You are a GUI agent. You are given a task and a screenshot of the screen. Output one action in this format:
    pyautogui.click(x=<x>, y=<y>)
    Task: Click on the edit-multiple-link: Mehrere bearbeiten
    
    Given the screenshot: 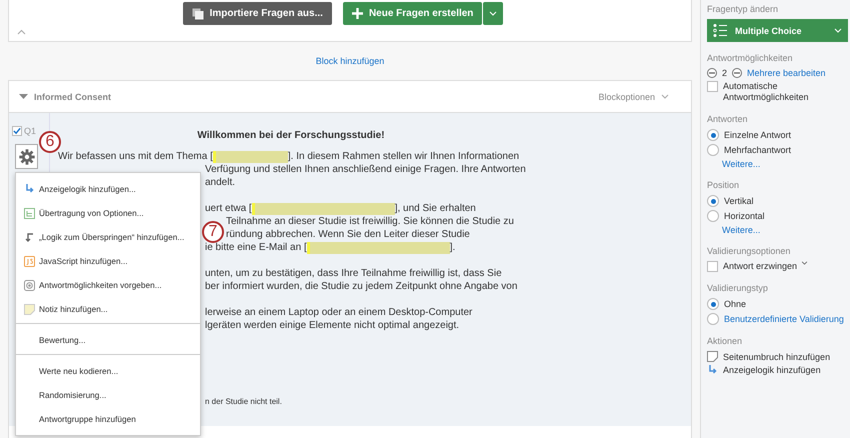 What is the action you would take?
    pyautogui.click(x=786, y=73)
    